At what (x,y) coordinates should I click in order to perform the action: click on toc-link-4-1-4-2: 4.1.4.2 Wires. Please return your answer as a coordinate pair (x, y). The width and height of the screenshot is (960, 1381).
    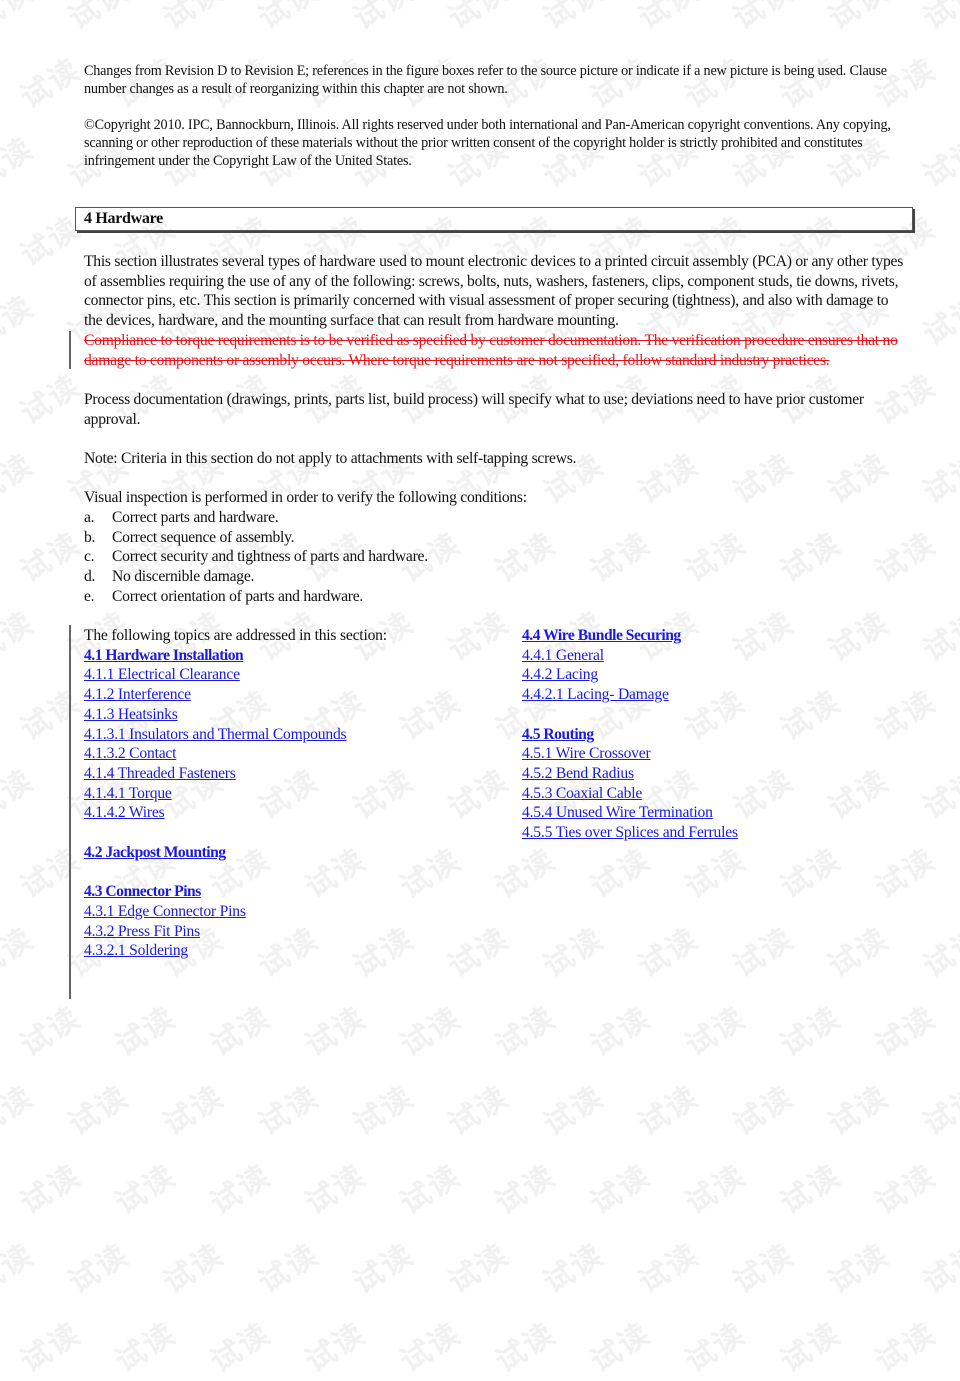
    Looking at the image, I should click on (124, 813).